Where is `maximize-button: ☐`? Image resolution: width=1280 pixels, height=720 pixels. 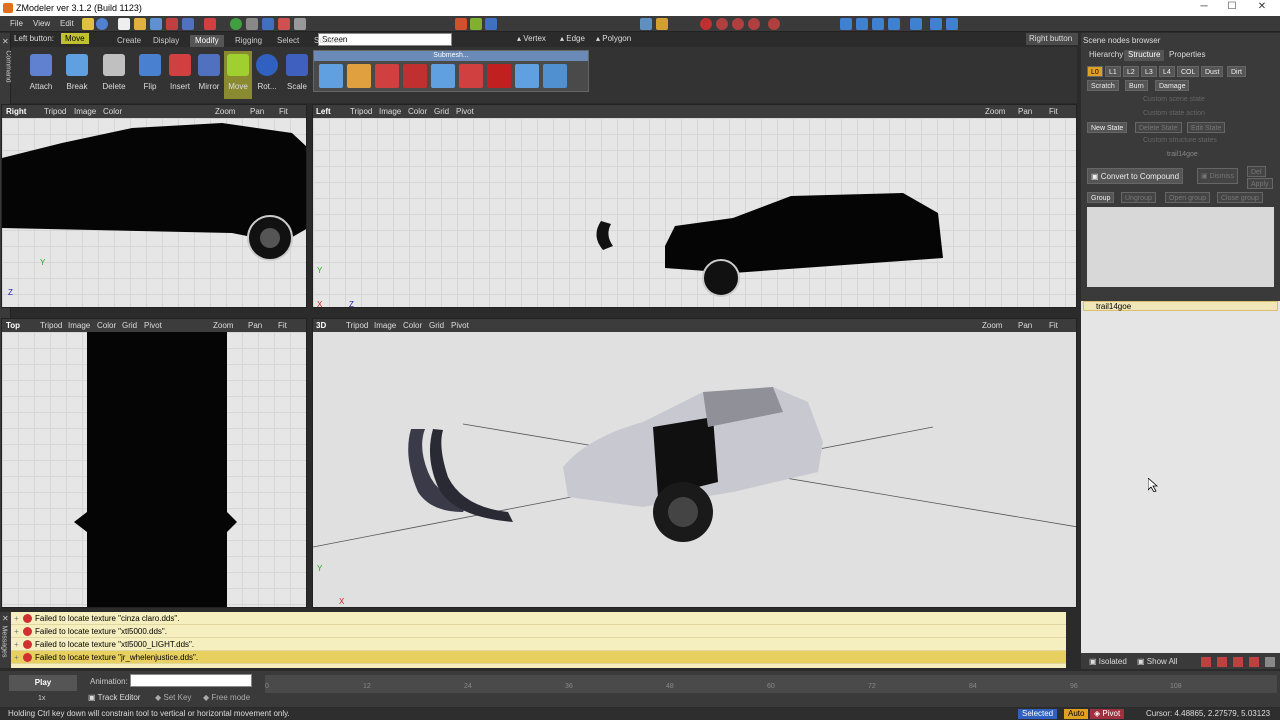 maximize-button: ☐ is located at coordinates (1232, 8).